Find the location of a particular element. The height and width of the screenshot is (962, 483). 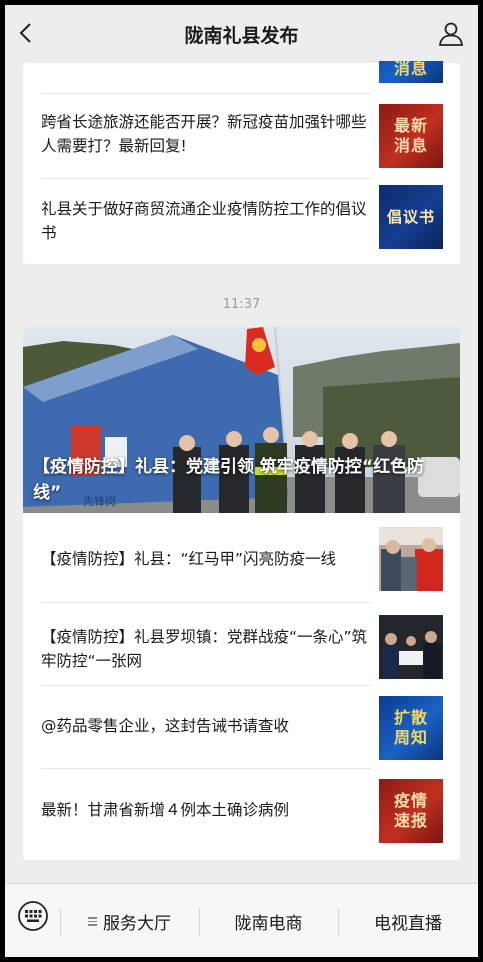

article-title: 跨省长途旅游还能否开展？新冠疫苗加强针哪些人需要打？最新回复! is located at coordinates (204, 134).